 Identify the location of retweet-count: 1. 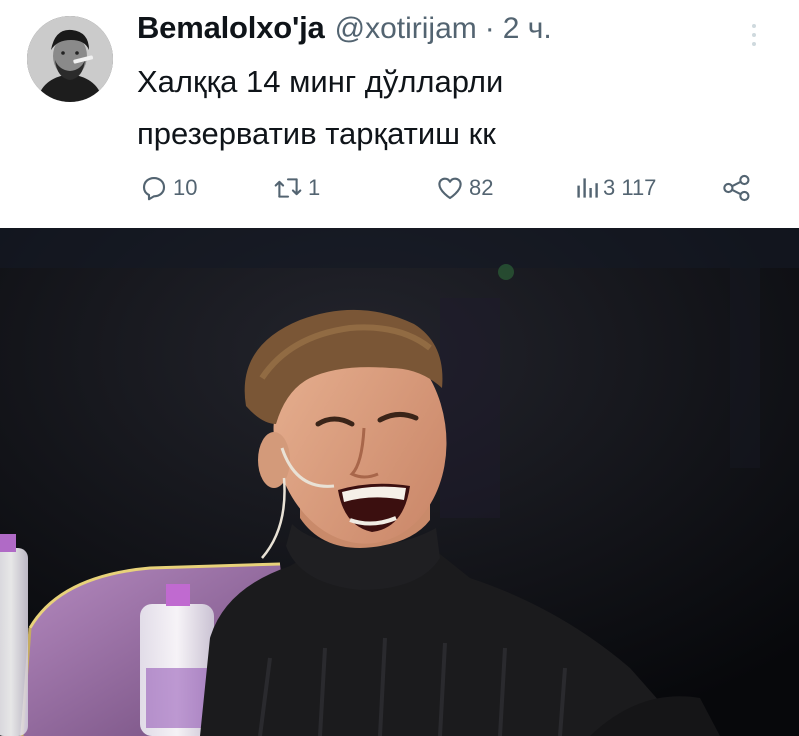
(314, 187).